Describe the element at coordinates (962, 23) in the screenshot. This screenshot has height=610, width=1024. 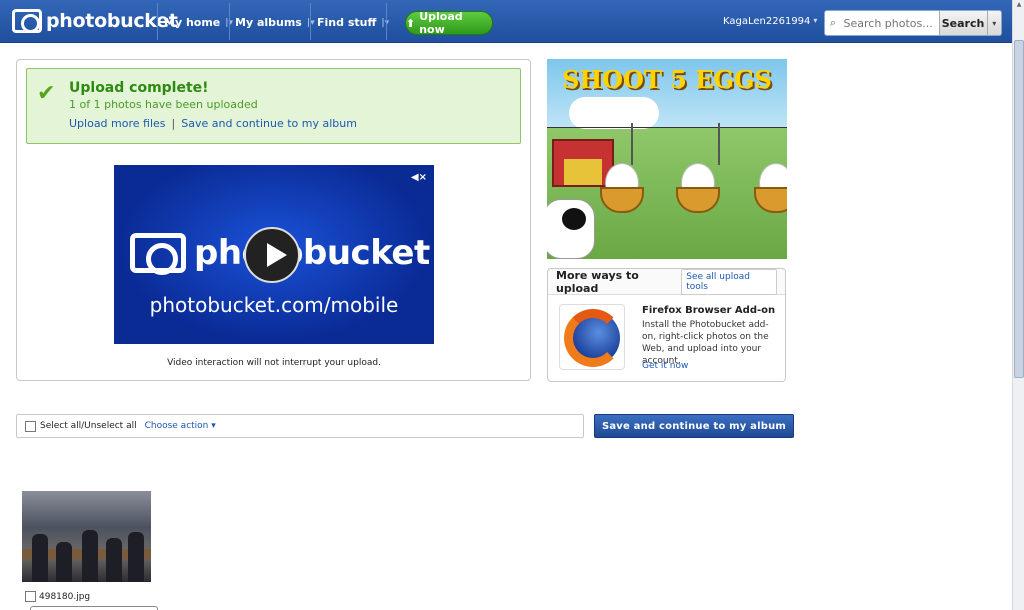
I see `search-button: Search` at that location.